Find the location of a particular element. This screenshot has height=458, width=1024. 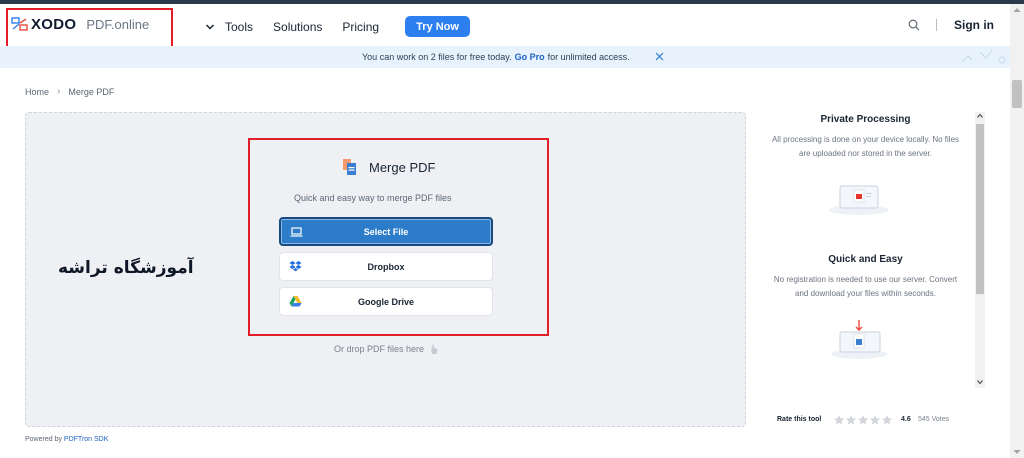

powered-by-prefix: Powered by is located at coordinates (43, 439).